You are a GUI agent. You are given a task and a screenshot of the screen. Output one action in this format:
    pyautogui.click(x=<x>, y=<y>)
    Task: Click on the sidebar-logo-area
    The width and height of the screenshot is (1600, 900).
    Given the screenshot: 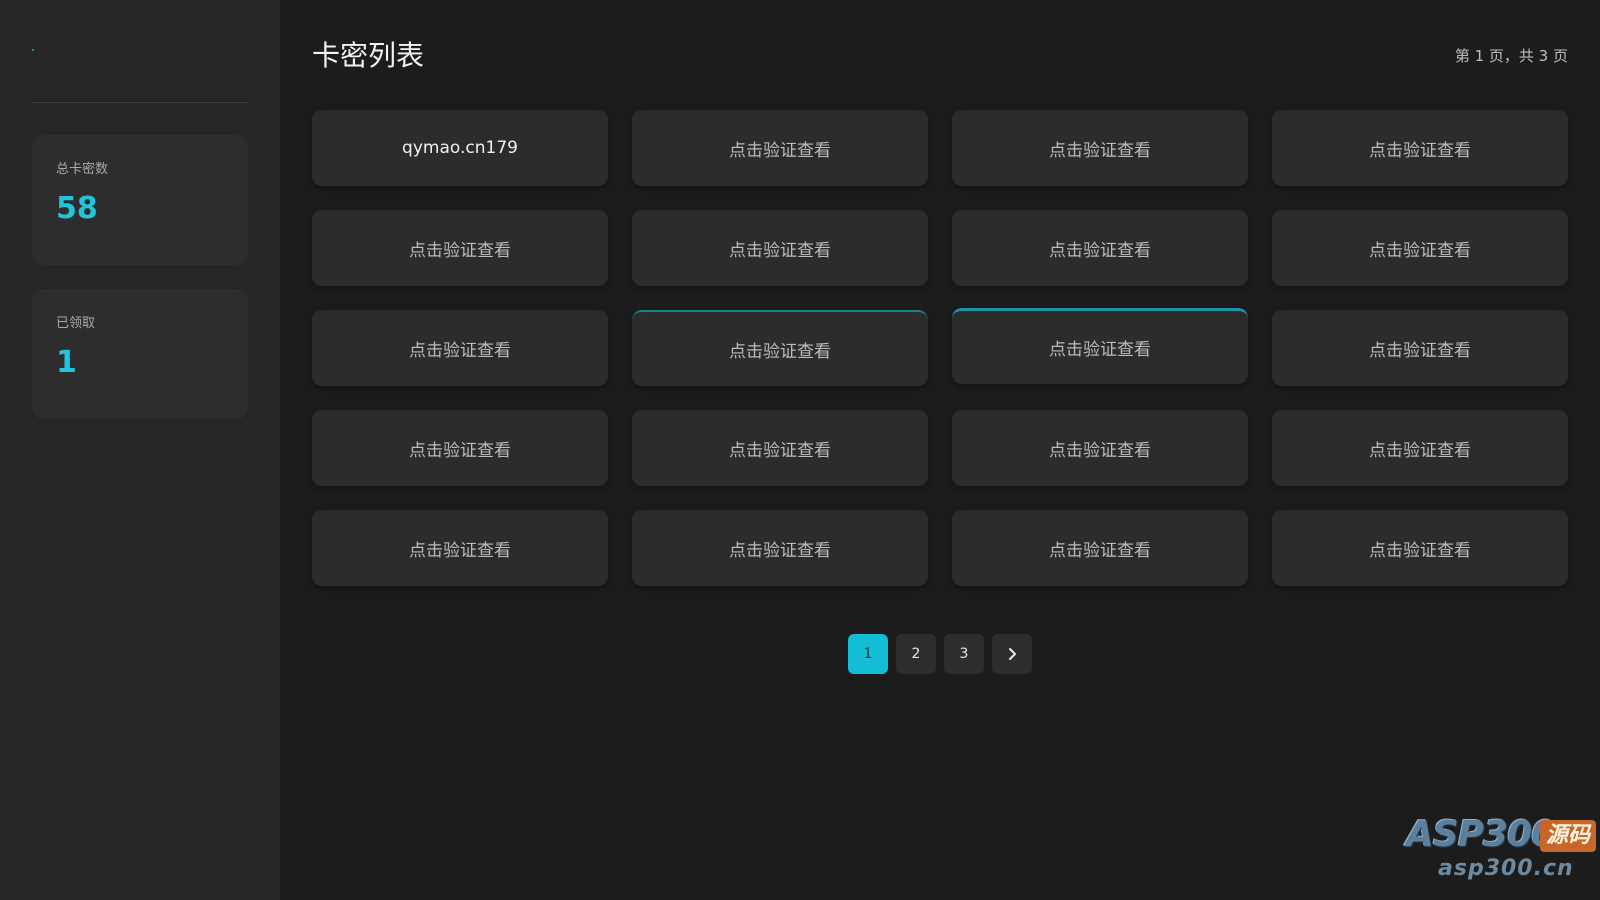 What is the action you would take?
    pyautogui.click(x=140, y=51)
    